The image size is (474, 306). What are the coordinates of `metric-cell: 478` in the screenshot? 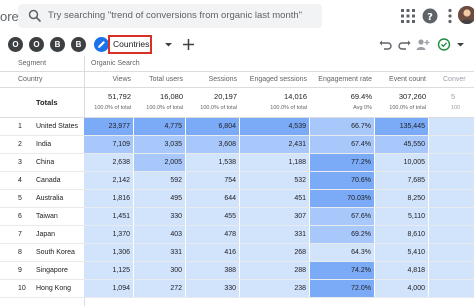 It's located at (213, 234).